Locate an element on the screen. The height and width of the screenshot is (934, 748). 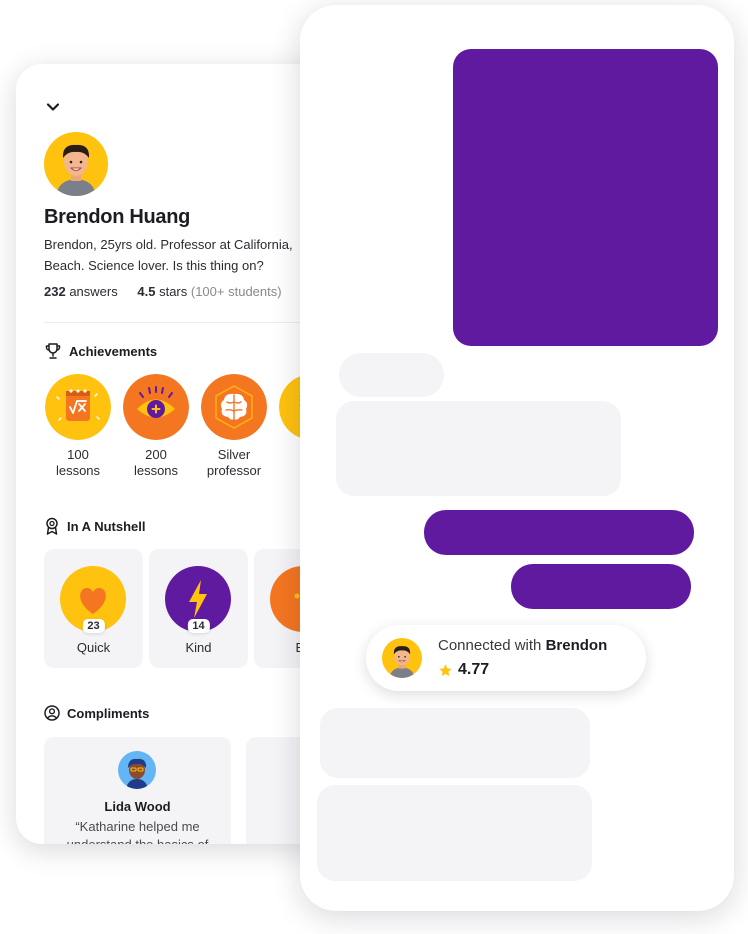
eye-plus-icon is located at coordinates (156, 407).